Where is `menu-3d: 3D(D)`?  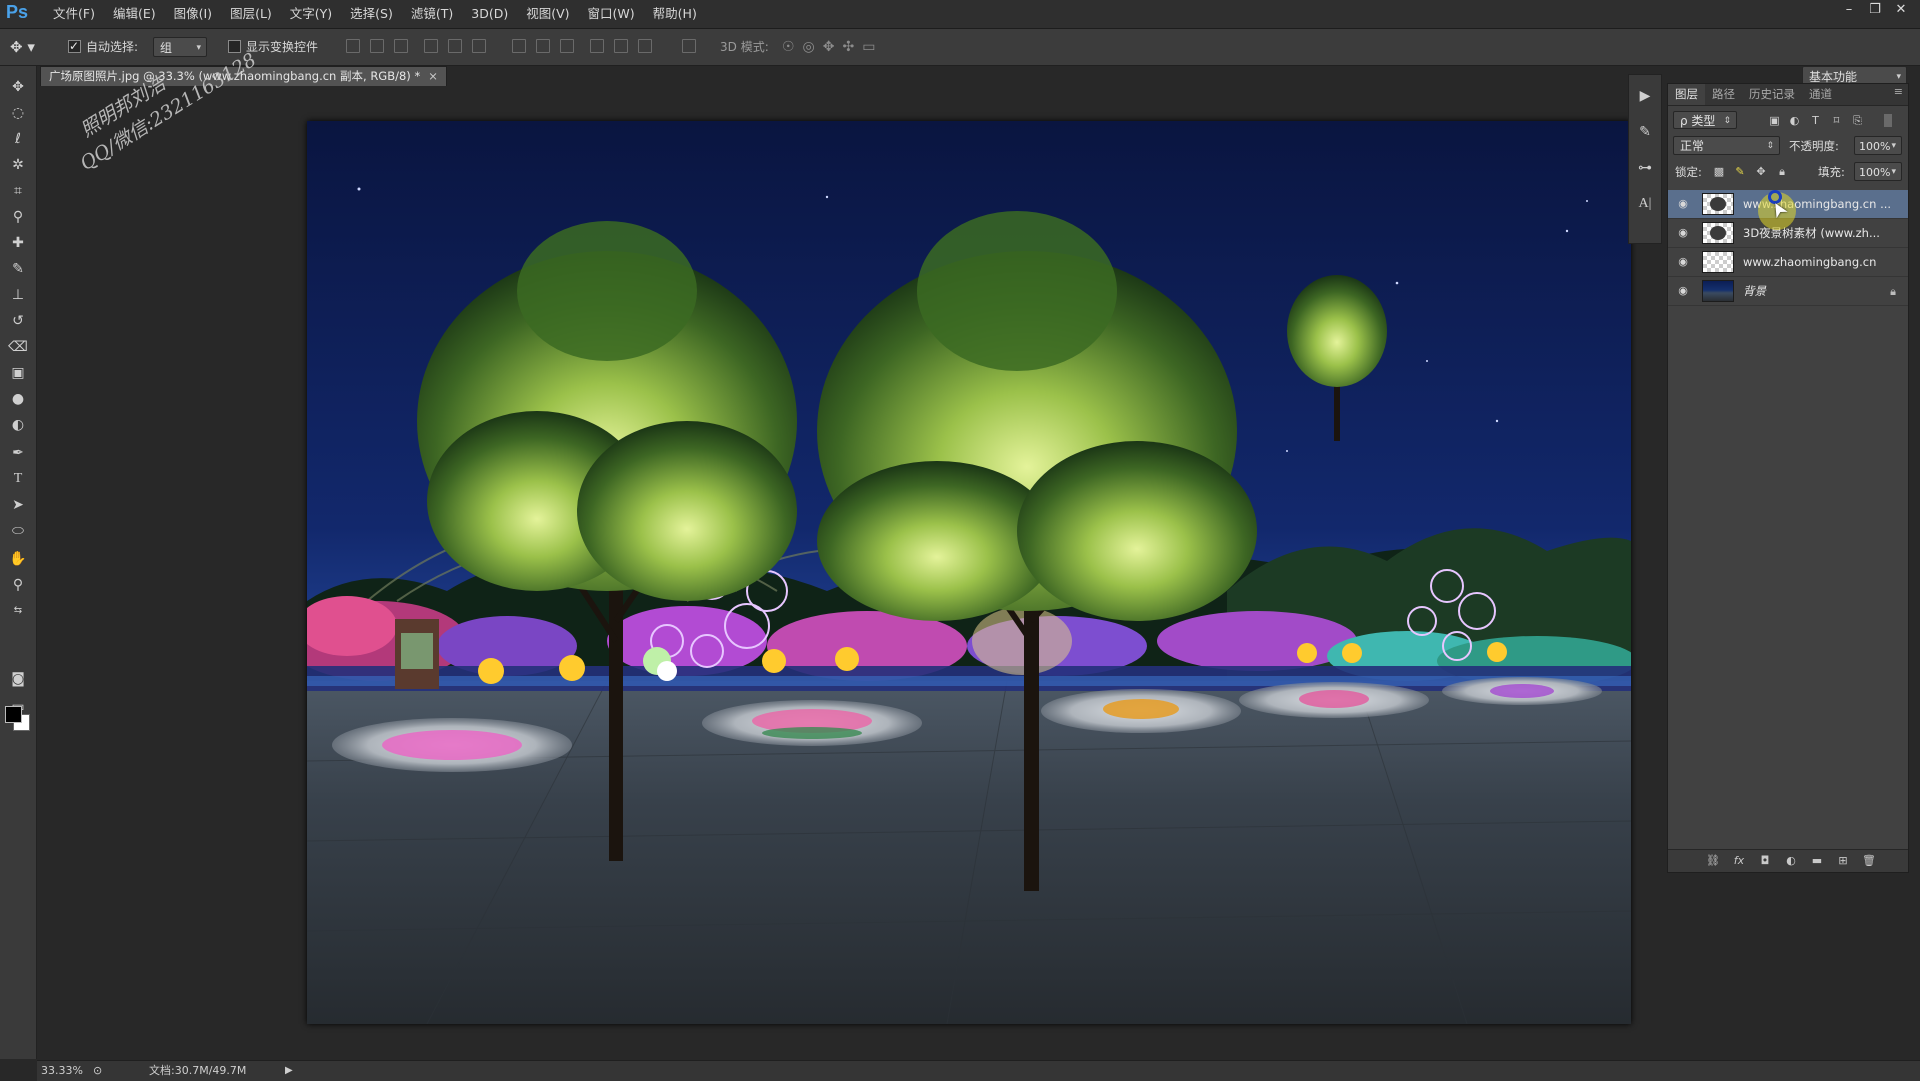 menu-3d: 3D(D) is located at coordinates (489, 14).